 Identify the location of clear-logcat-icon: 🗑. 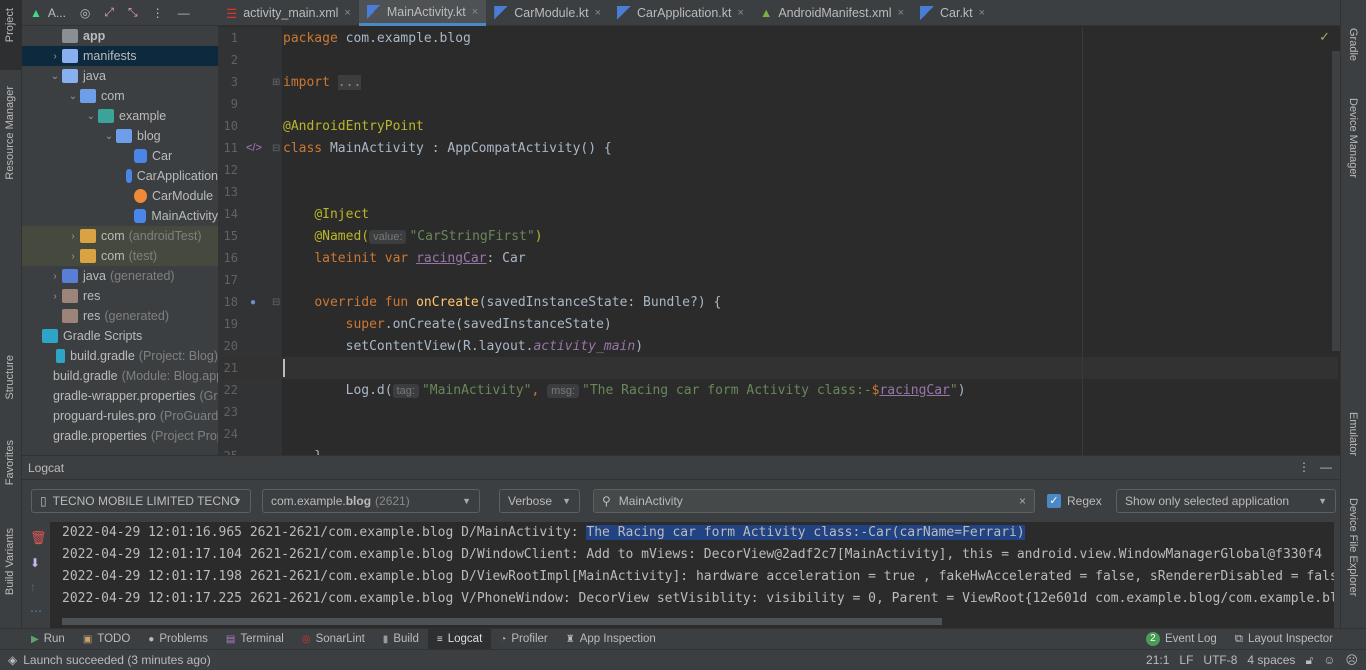
(38, 538).